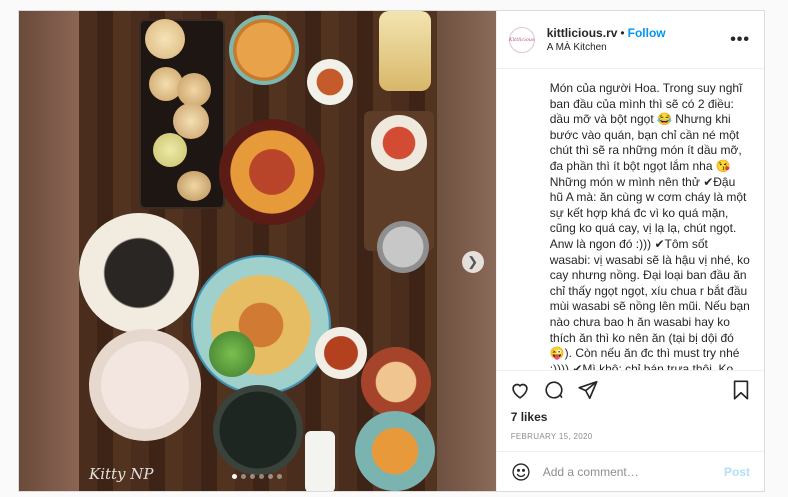  I want to click on carousel-indicator, so click(257, 476).